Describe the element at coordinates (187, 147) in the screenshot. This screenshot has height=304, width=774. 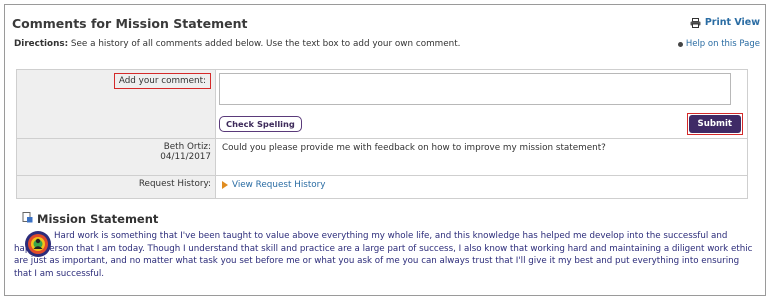
I see `comment-author: Beth Ortiz:` at that location.